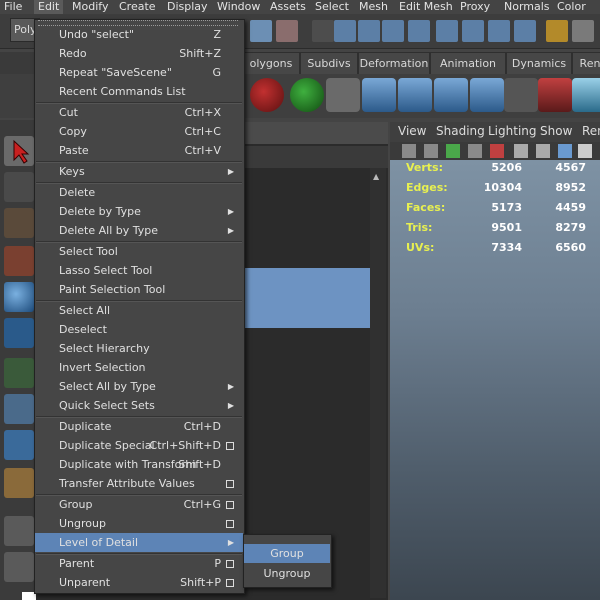 This screenshot has height=600, width=600. What do you see at coordinates (378, 383) in the screenshot?
I see `outliner-scrollbar: ▲` at bounding box center [378, 383].